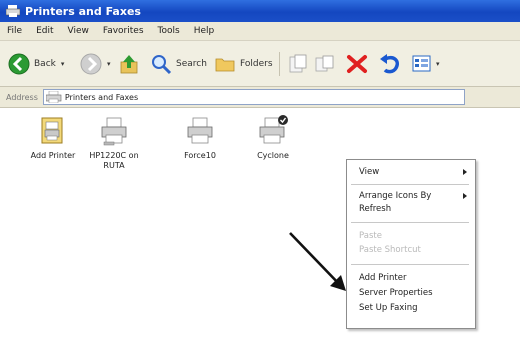 The height and width of the screenshot is (340, 520). I want to click on address-value: Printers and Faxes, so click(101, 97).